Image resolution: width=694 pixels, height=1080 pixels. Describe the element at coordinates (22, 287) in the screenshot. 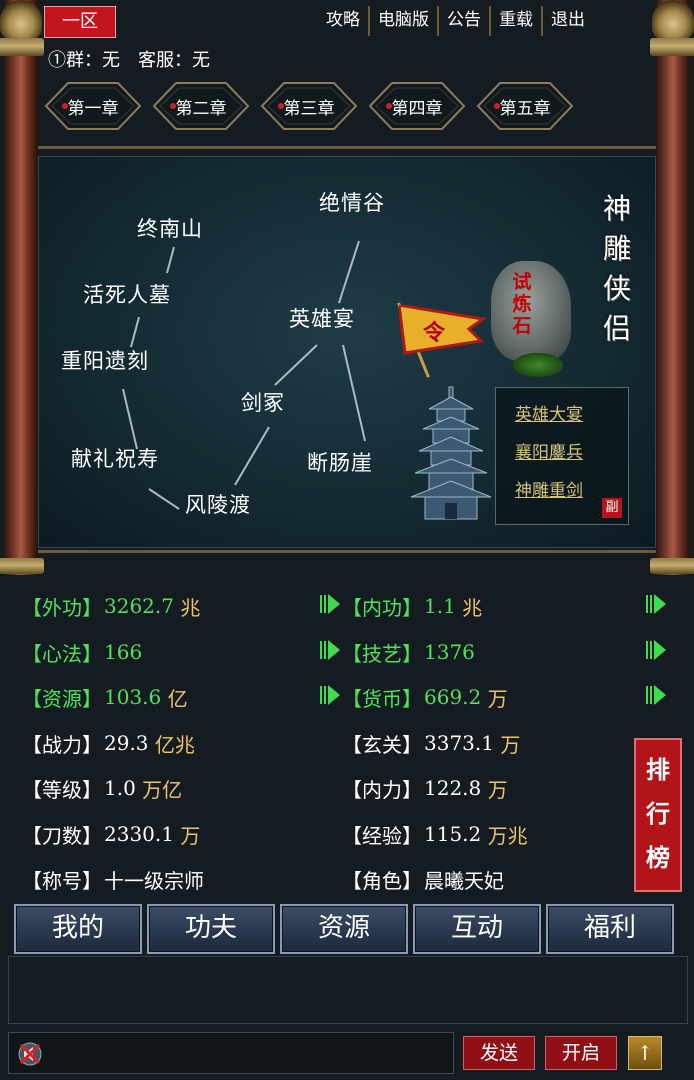

I see `left-pillar` at that location.